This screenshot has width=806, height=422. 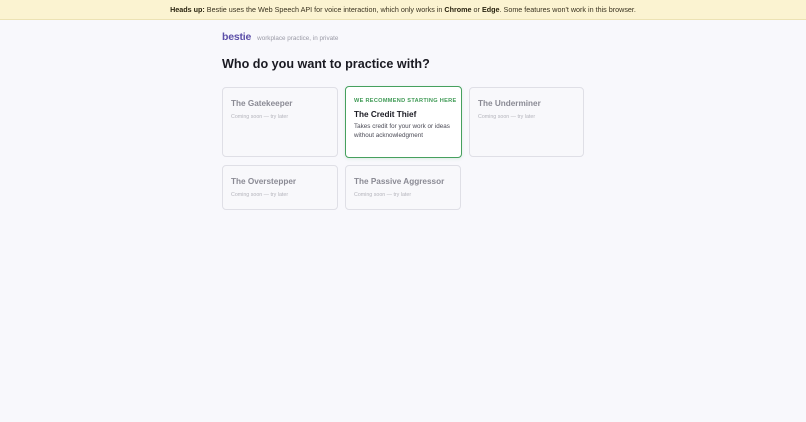 I want to click on brand-header: bestie workplace practice, in private, so click(x=280, y=37).